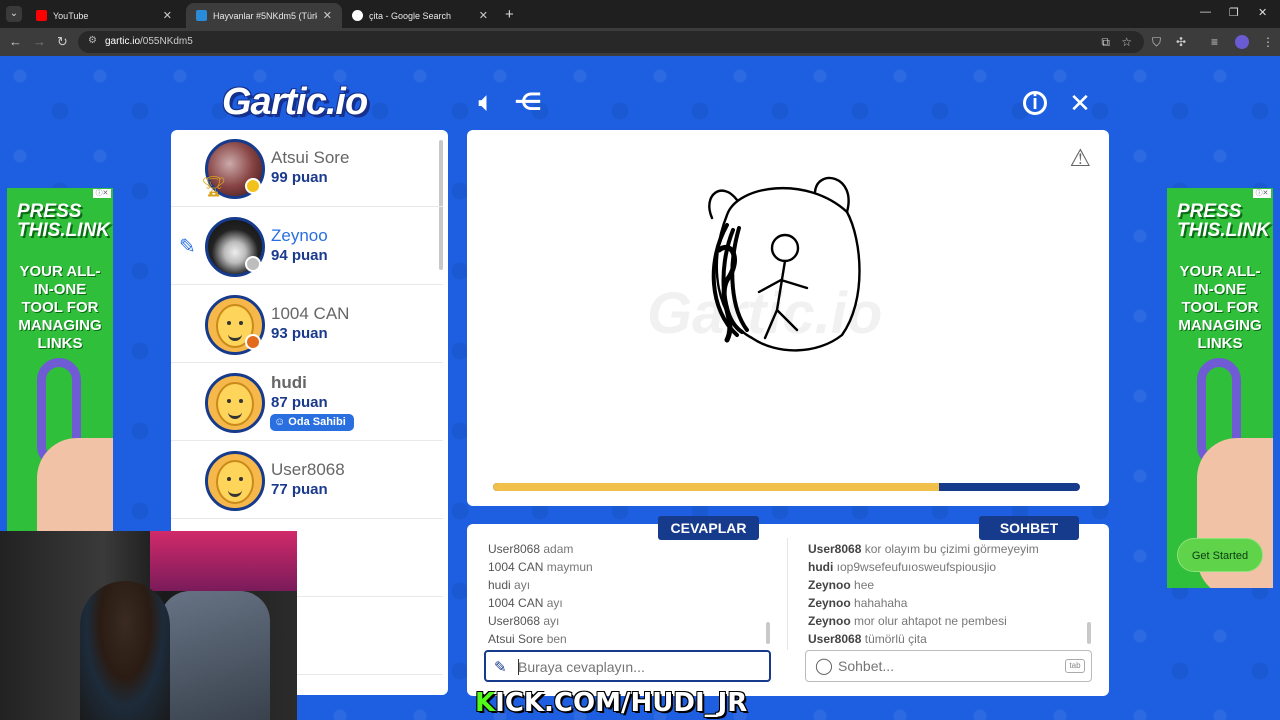  I want to click on answer-text: maymun, so click(569, 567).